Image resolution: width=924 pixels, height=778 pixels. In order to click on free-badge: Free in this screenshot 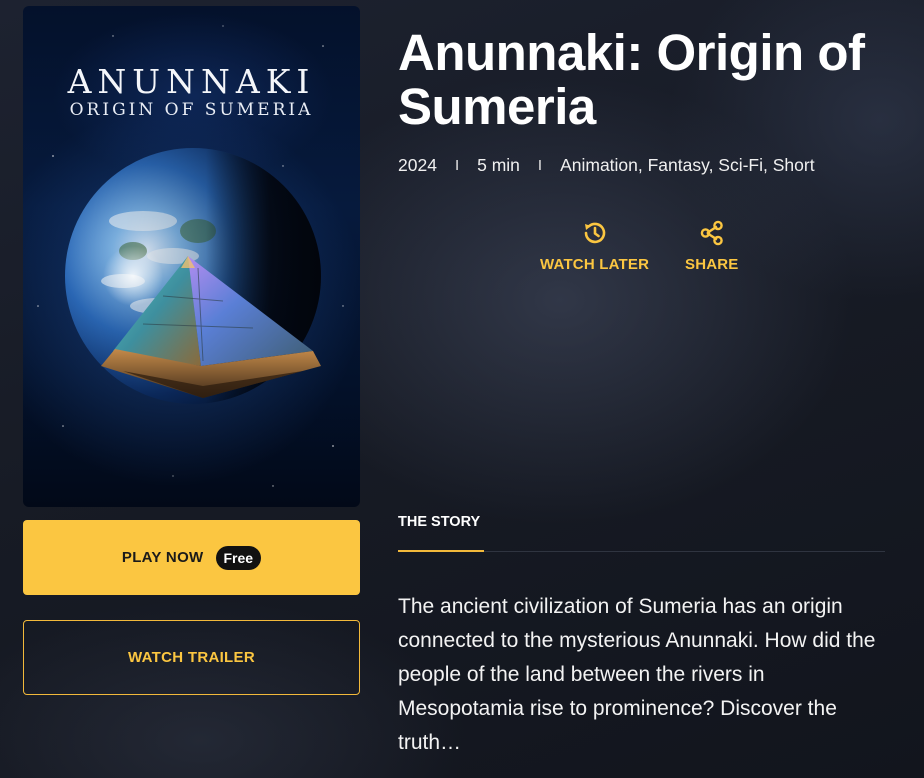, I will do `click(238, 557)`.